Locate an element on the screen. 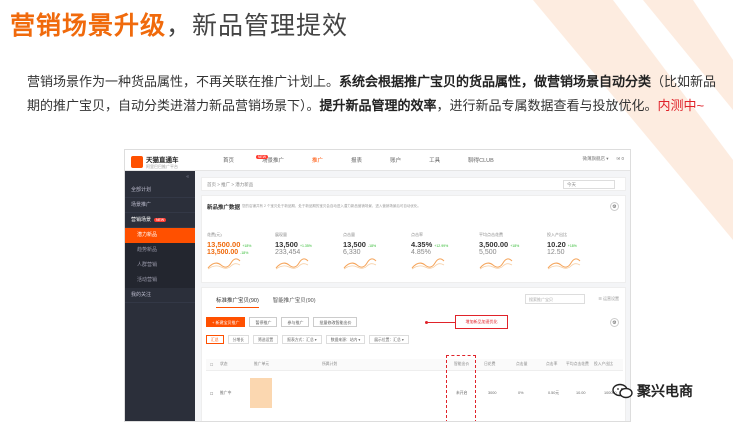 The image size is (733, 422). filter-growth: 分增长 is located at coordinates (238, 339).